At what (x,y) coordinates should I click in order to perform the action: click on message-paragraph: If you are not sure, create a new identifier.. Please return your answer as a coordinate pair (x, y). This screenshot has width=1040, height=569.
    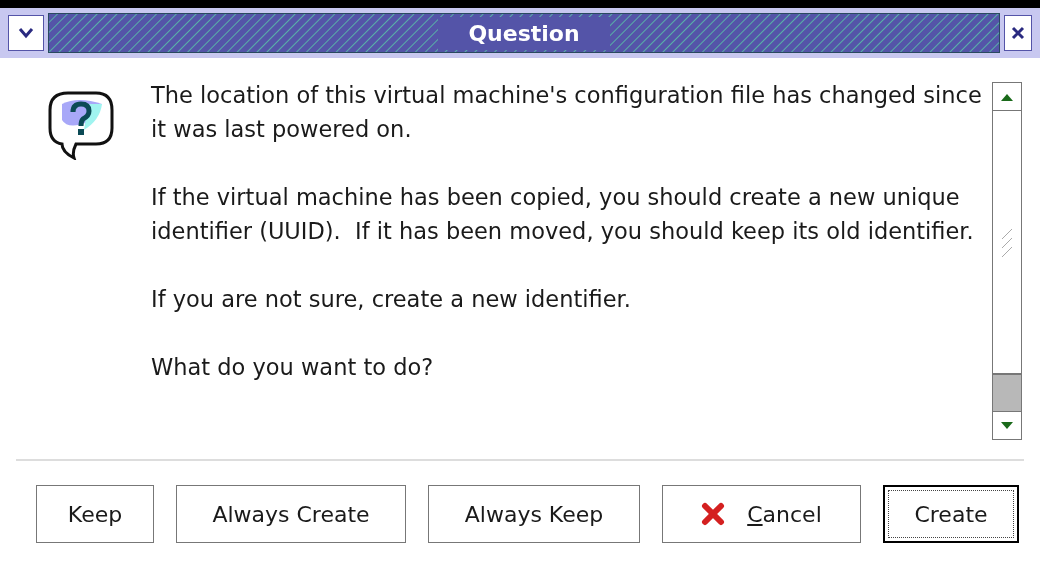
    Looking at the image, I should click on (391, 299).